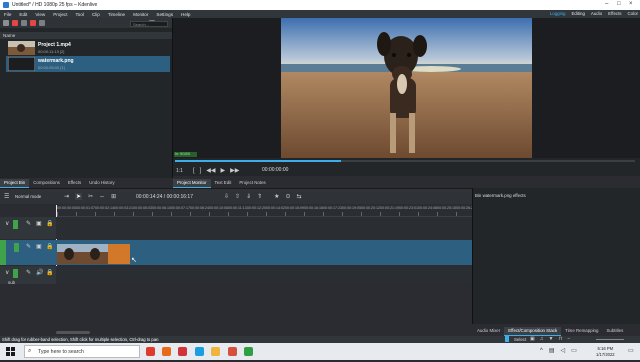 This screenshot has width=640, height=362. What do you see at coordinates (532, 339) in the screenshot?
I see `thumbnail-icon: ▣` at bounding box center [532, 339].